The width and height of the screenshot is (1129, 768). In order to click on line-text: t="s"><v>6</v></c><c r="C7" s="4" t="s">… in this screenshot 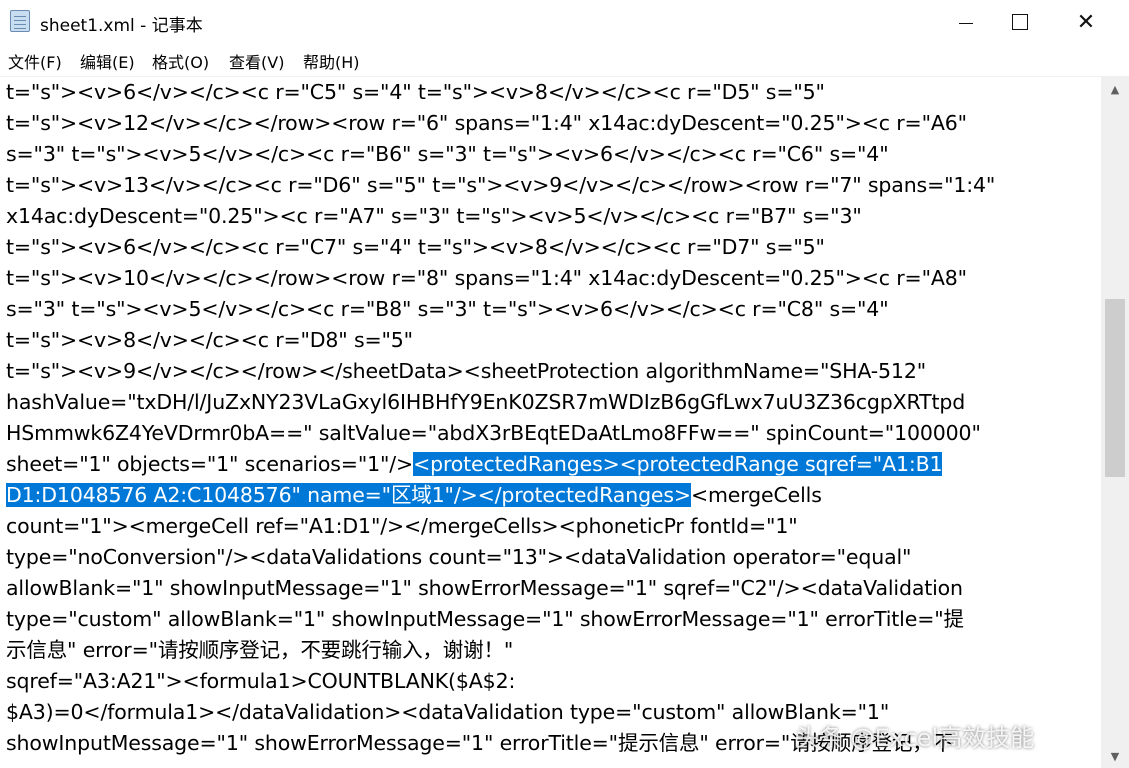, I will do `click(415, 247)`.